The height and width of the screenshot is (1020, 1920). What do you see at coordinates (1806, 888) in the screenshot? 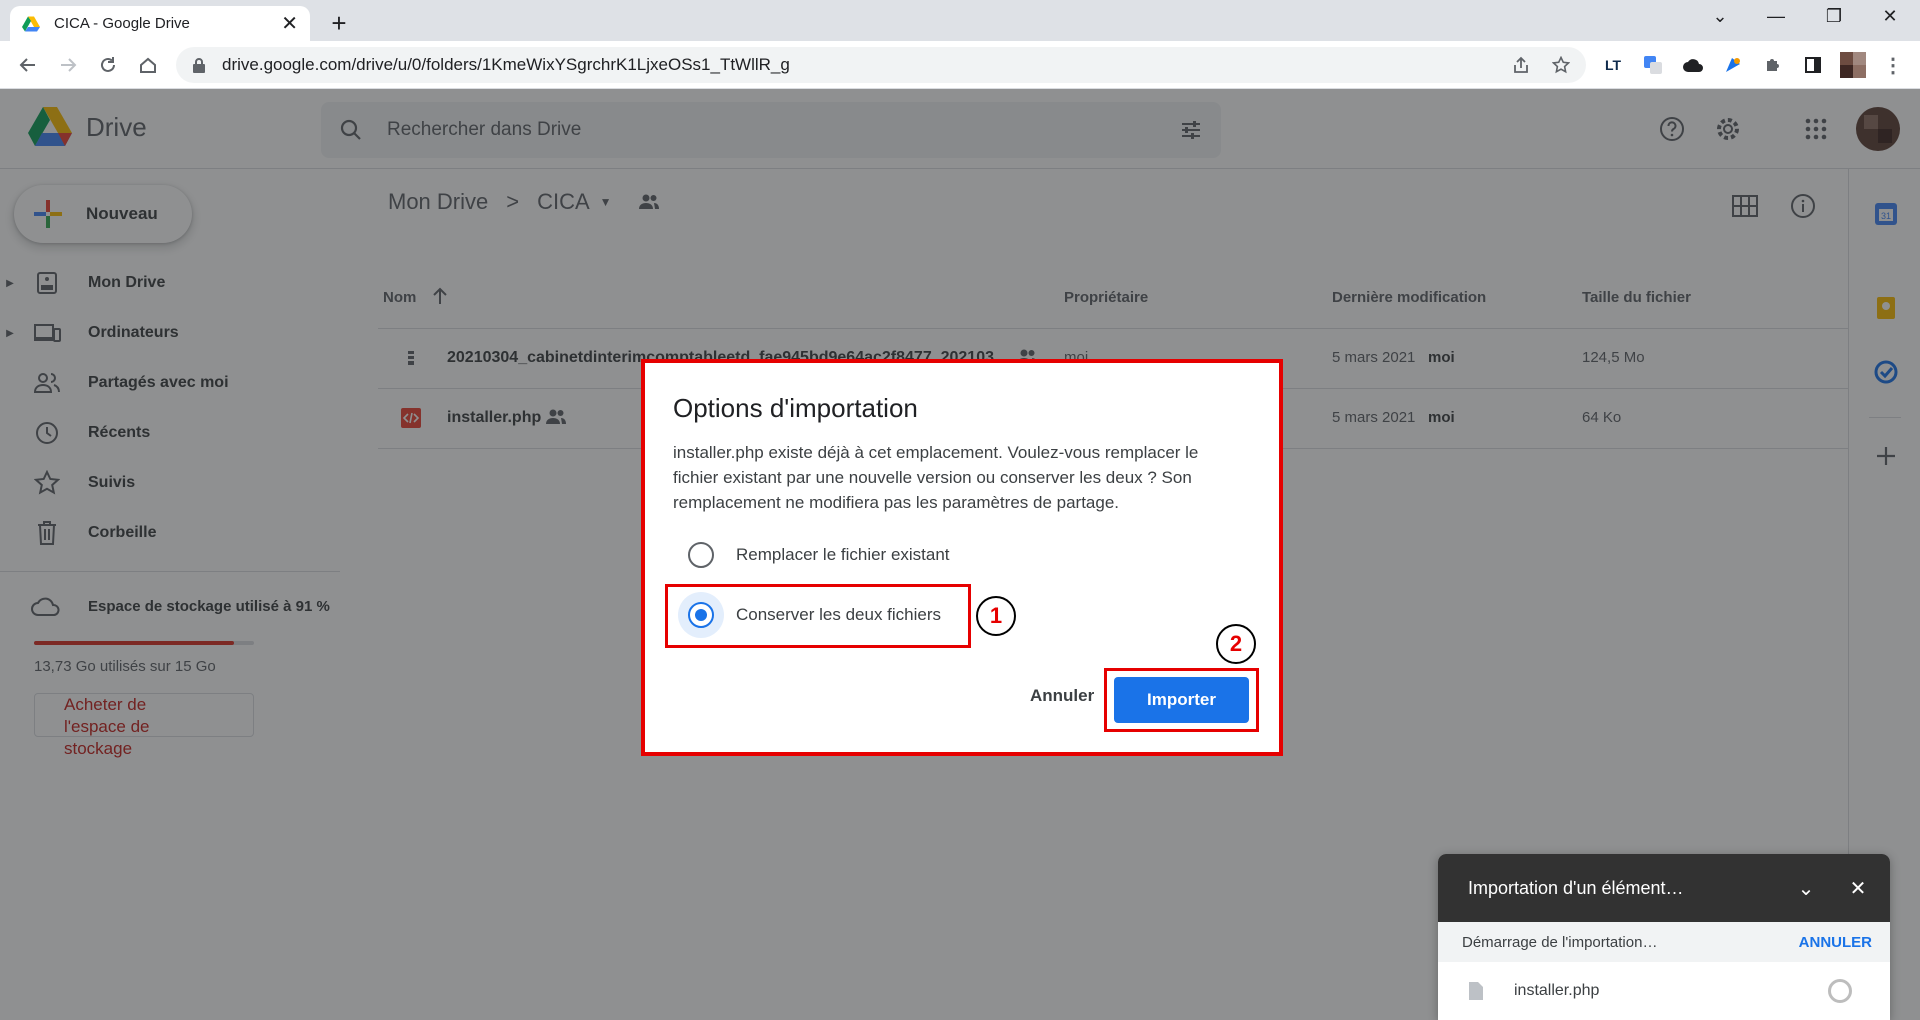
I see `collapse-chevron-icon: ⌄` at bounding box center [1806, 888].